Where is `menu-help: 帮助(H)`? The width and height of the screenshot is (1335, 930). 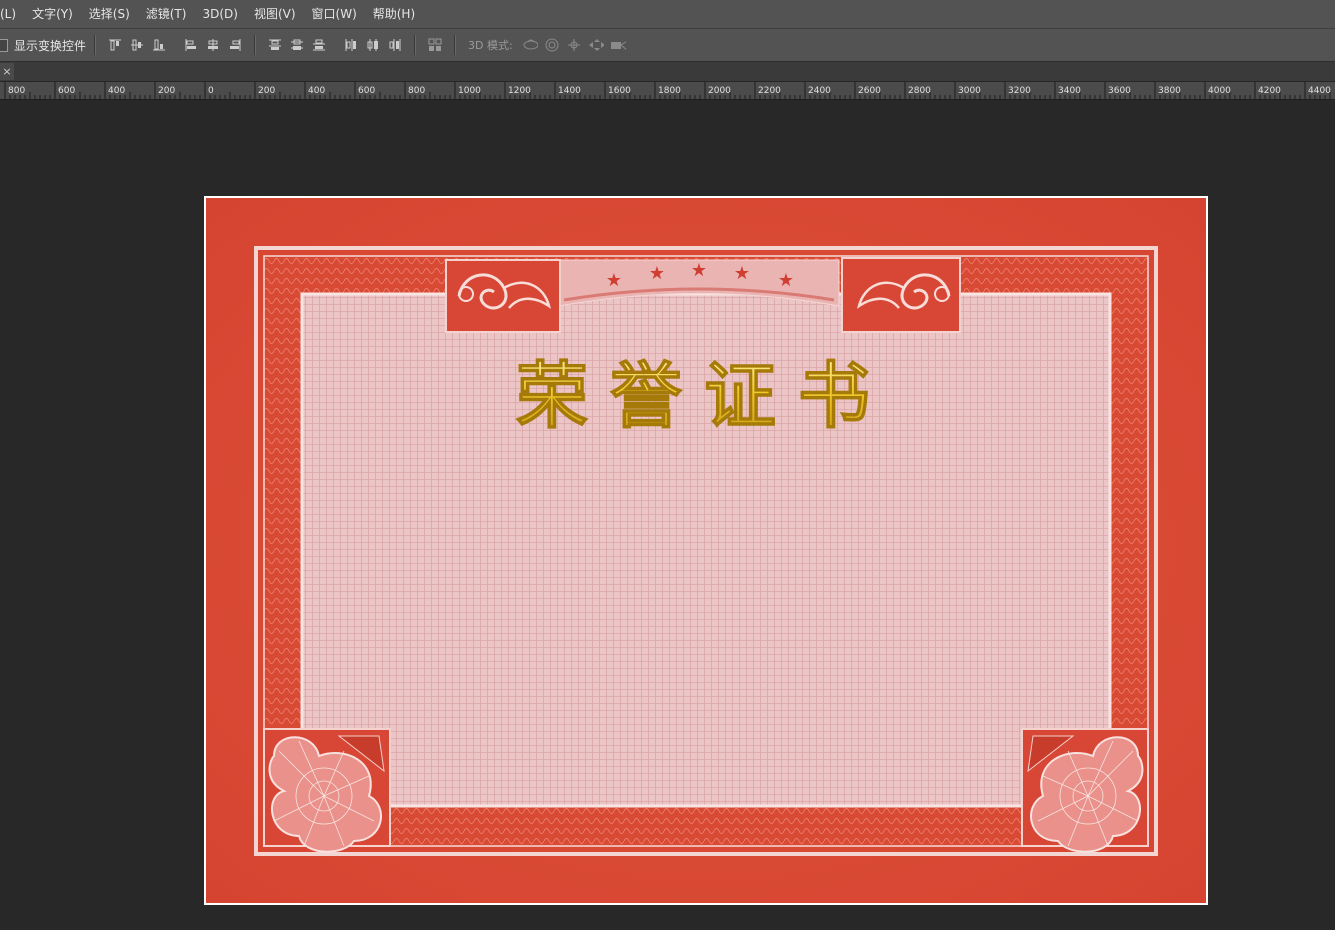 menu-help: 帮助(H) is located at coordinates (394, 14).